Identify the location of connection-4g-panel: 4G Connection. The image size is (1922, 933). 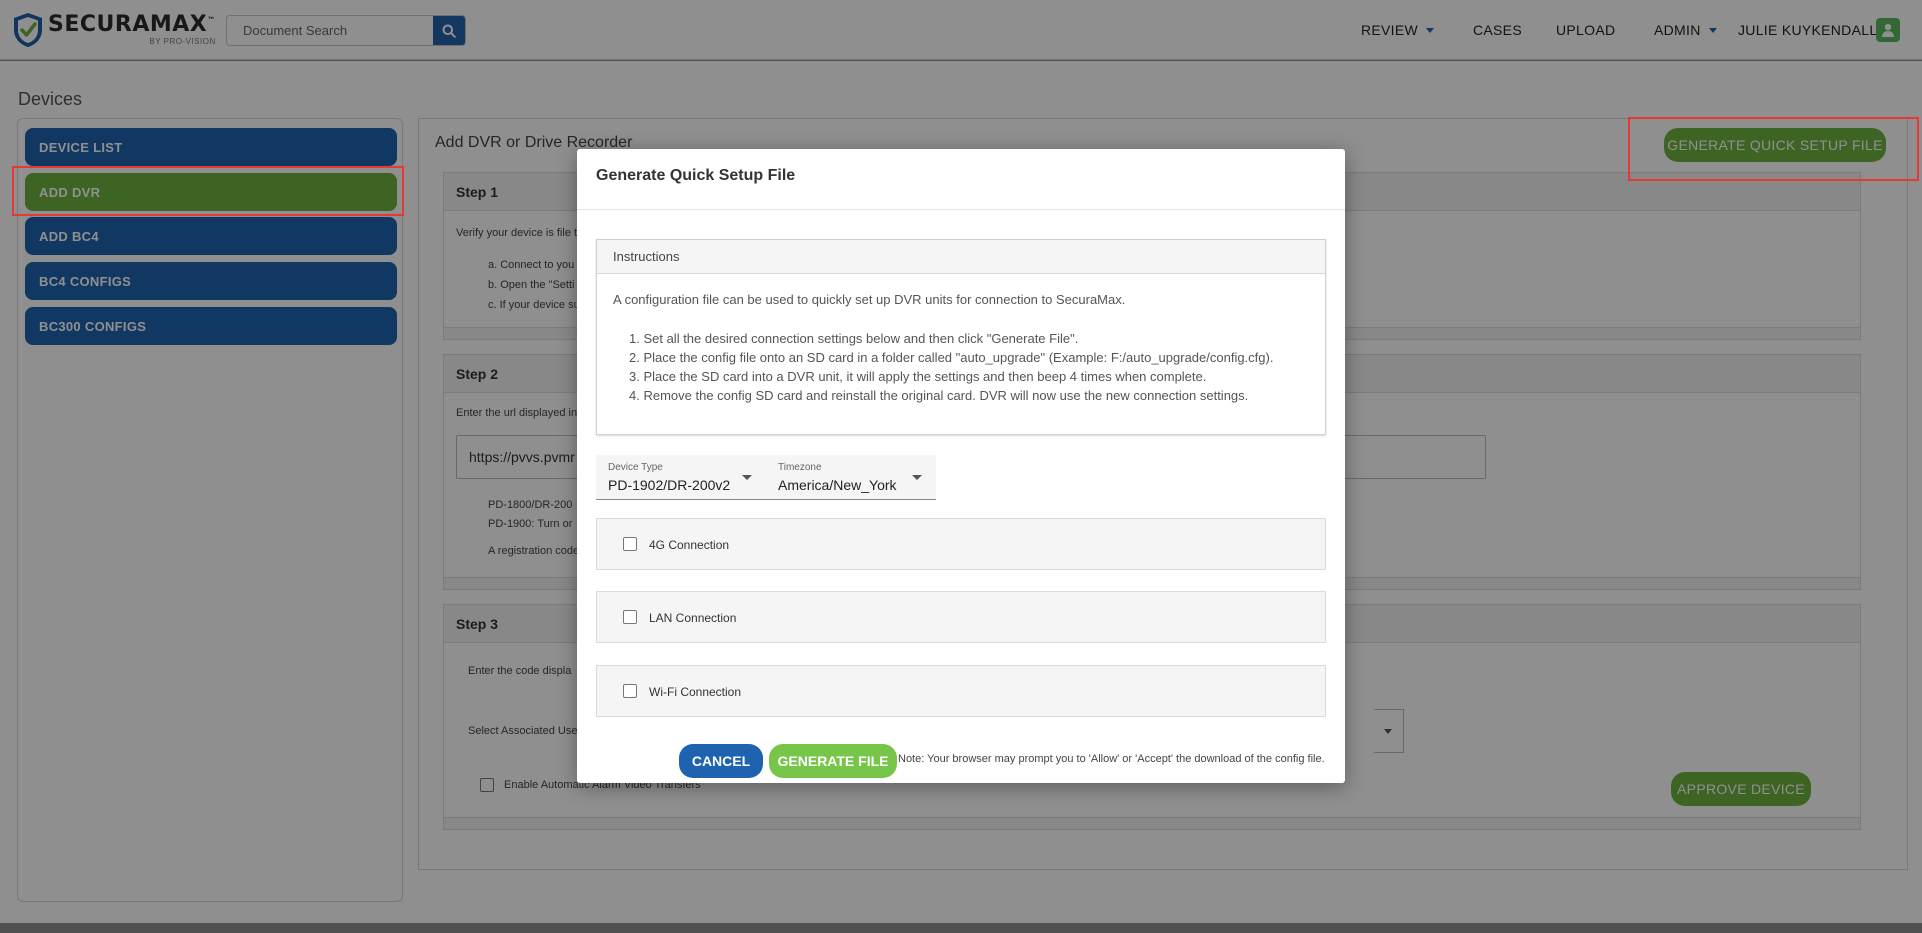
(961, 544).